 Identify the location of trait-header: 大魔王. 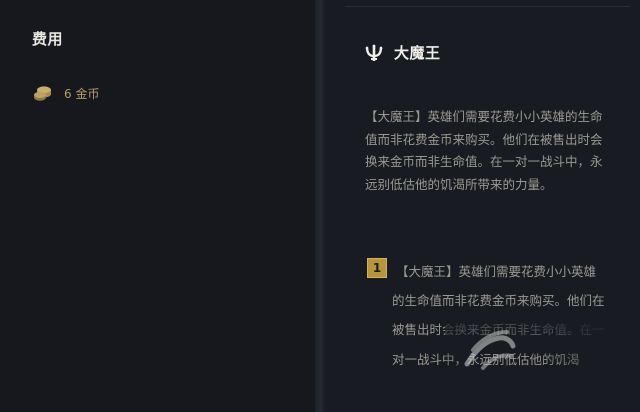
(402, 52).